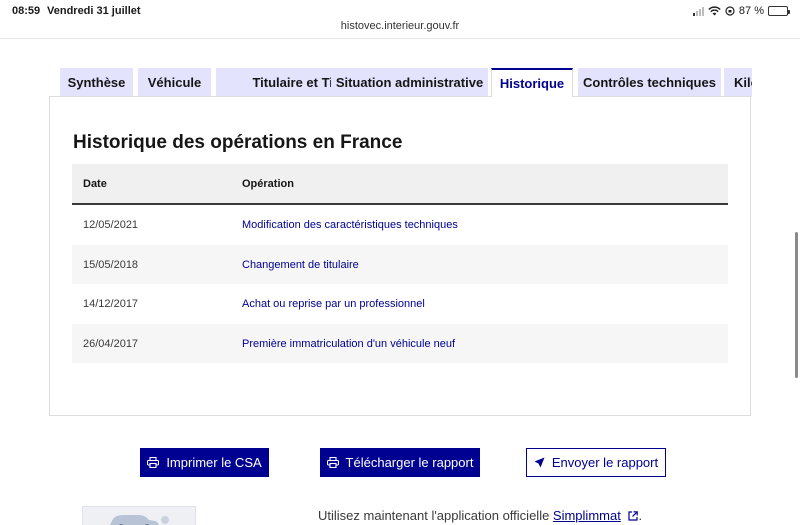 The image size is (800, 525). I want to click on scrollbar, so click(796, 305).